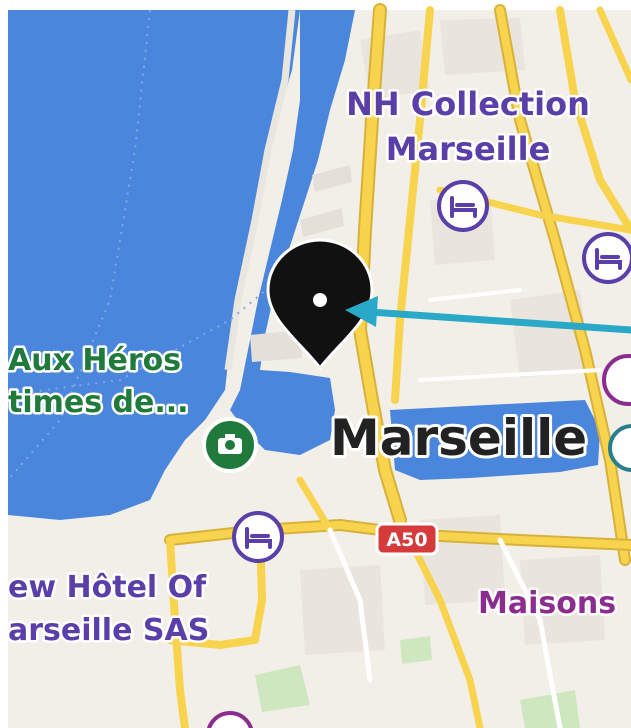 This screenshot has width=631, height=728. I want to click on poi-label-hotel-bottom-2: arseille SAS, so click(109, 631).